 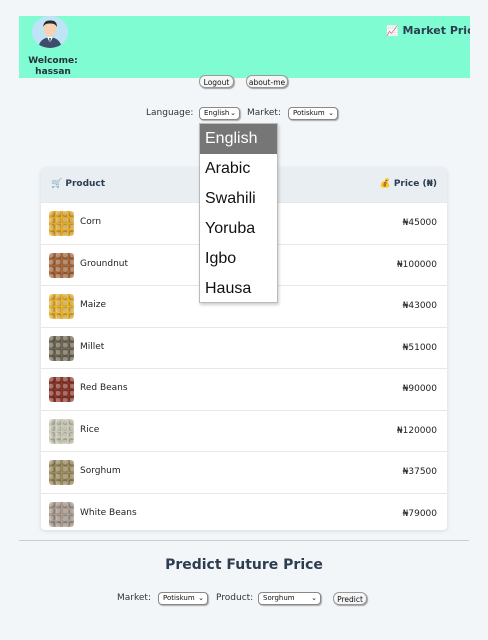 What do you see at coordinates (309, 113) in the screenshot?
I see `market-select-value: Potiskum` at bounding box center [309, 113].